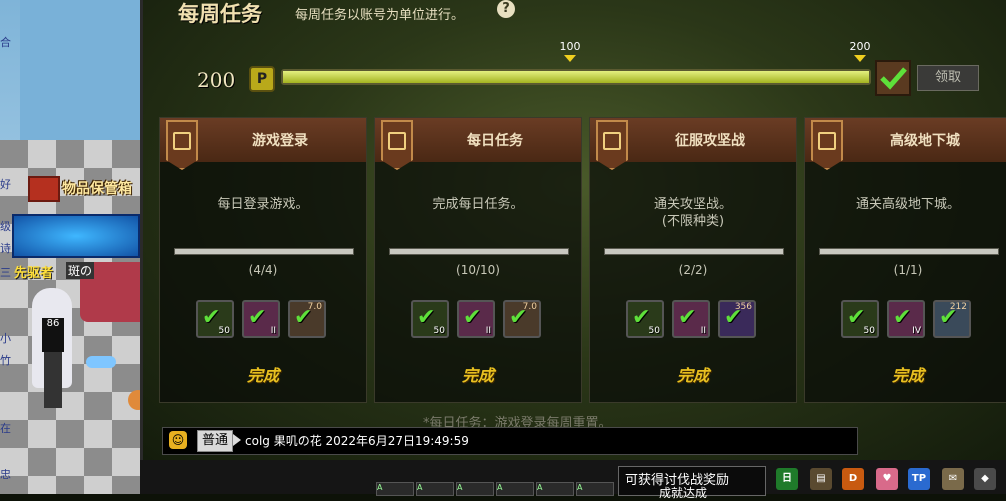  I want to click on points-progress-bar, so click(576, 77).